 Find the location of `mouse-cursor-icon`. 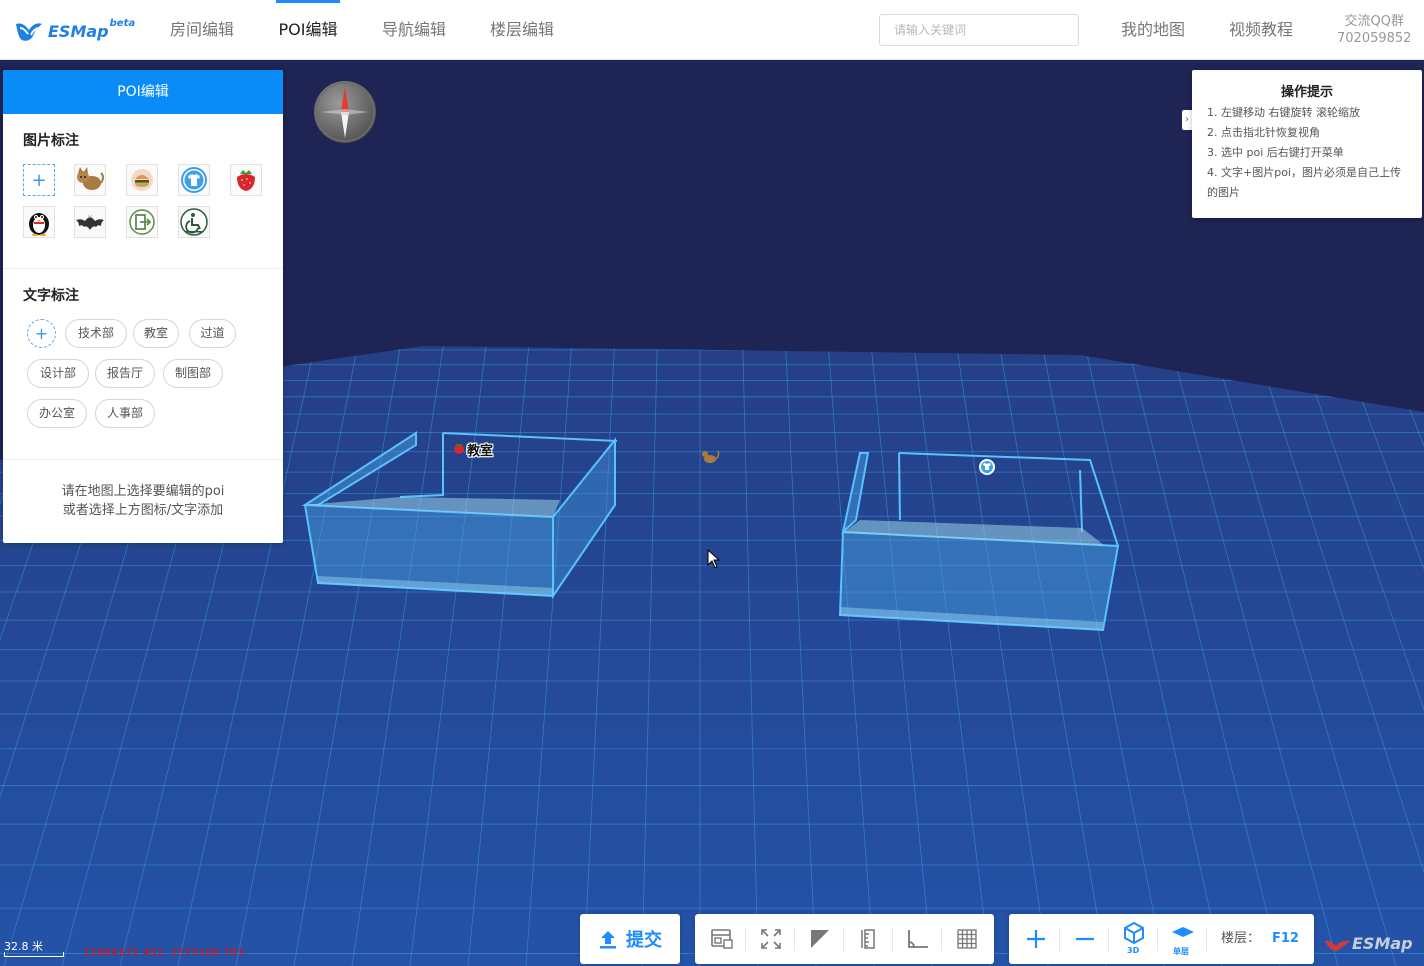

mouse-cursor-icon is located at coordinates (714, 559).